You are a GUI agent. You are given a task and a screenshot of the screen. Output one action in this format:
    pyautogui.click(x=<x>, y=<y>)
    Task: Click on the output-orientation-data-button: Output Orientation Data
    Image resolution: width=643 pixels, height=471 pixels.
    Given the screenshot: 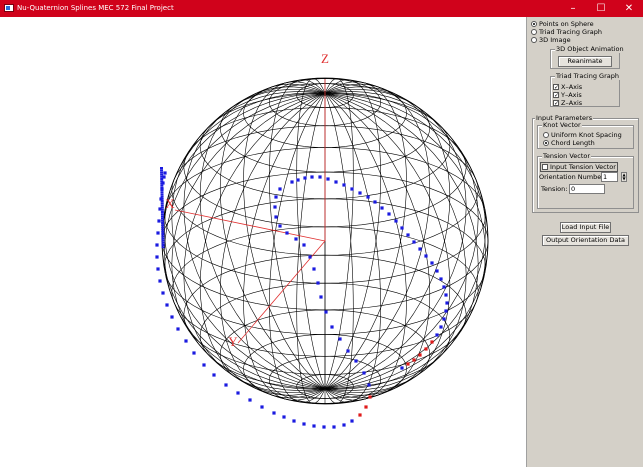 What is the action you would take?
    pyautogui.click(x=585, y=240)
    